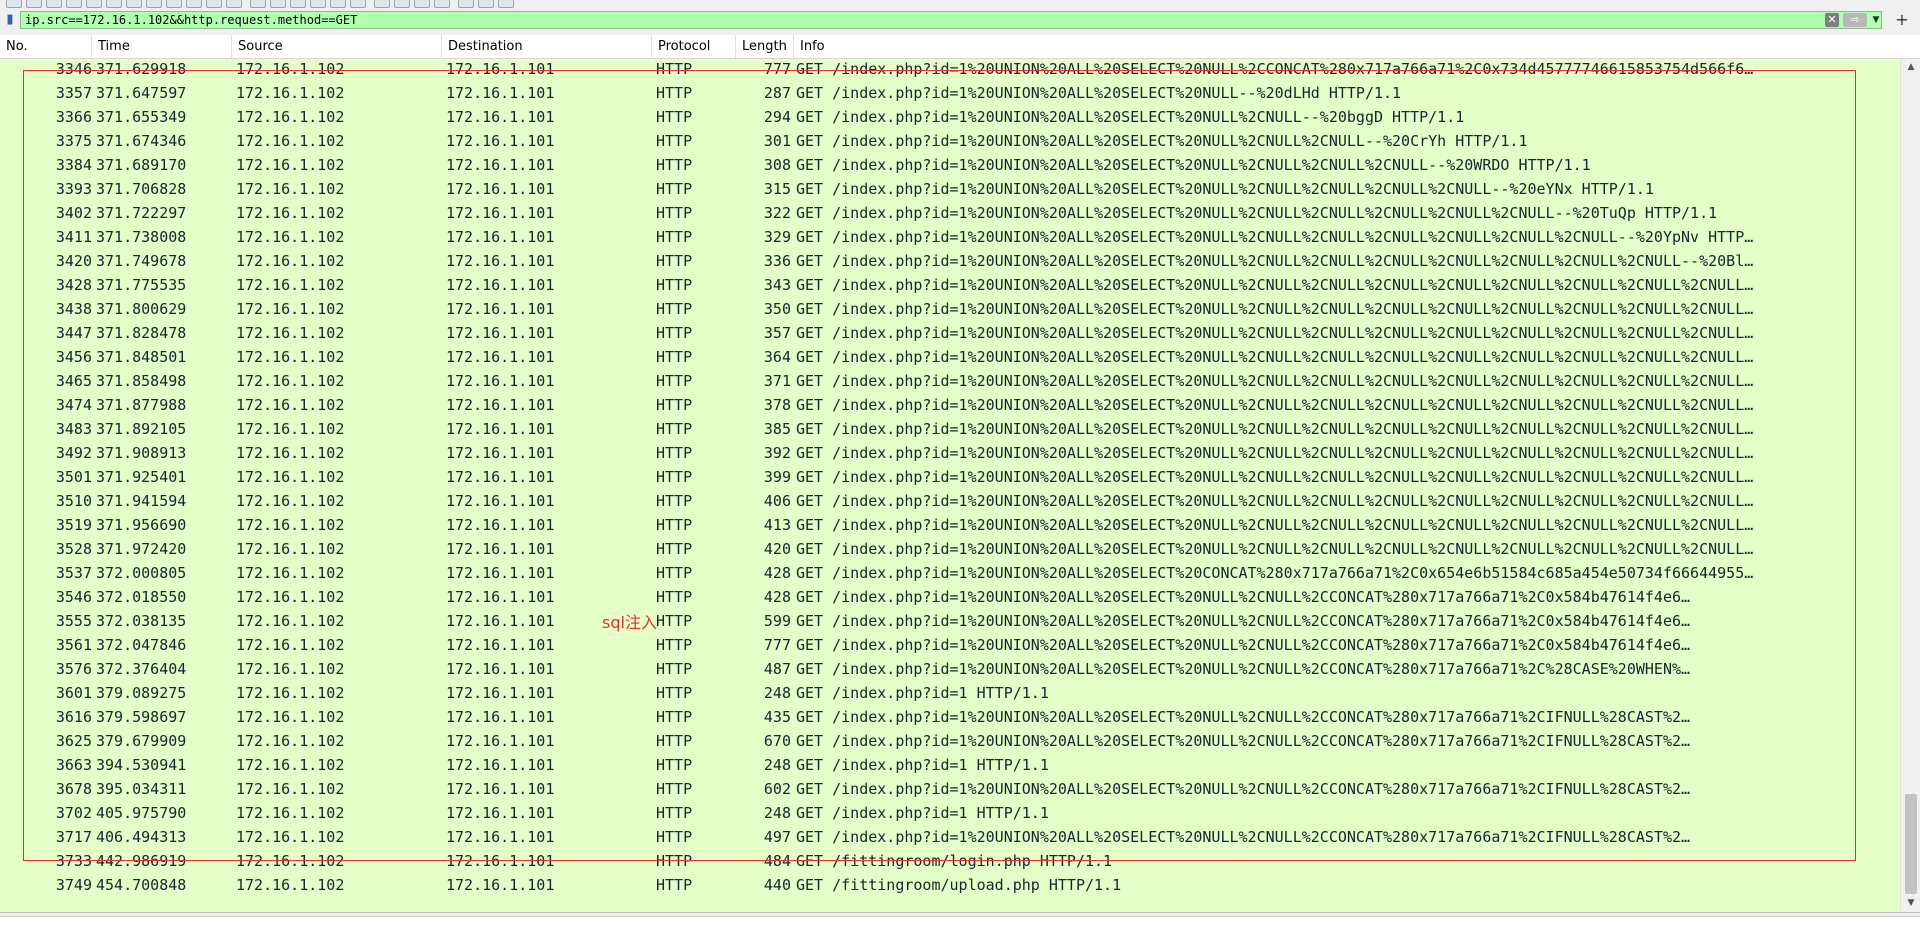 The image size is (1920, 925). I want to click on packet-length: 413, so click(777, 525).